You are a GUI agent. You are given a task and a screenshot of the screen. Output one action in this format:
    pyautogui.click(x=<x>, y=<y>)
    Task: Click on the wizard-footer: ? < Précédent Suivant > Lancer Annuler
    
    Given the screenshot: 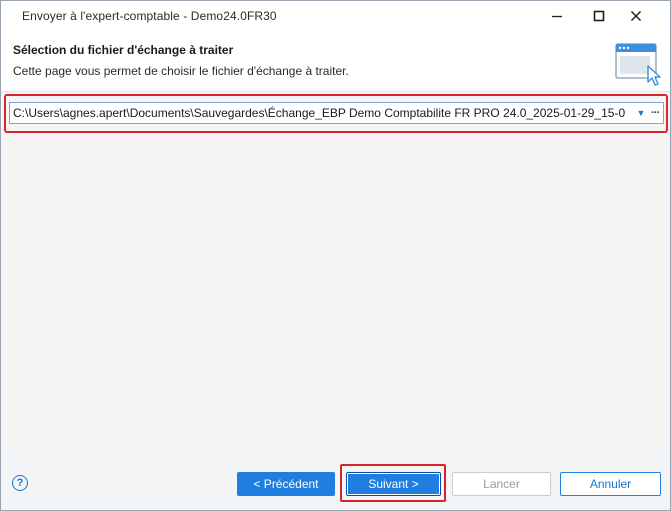 What is the action you would take?
    pyautogui.click(x=335, y=477)
    